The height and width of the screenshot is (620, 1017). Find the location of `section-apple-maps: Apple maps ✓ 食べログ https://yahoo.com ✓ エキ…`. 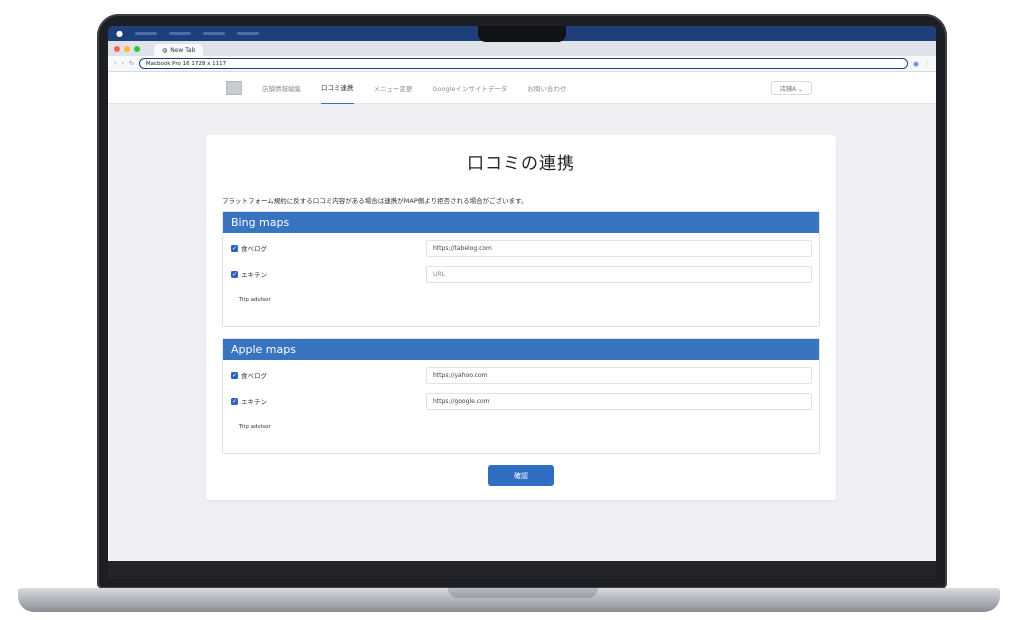

section-apple-maps: Apple maps ✓ 食べログ https://yahoo.com ✓ エキ… is located at coordinates (521, 396).